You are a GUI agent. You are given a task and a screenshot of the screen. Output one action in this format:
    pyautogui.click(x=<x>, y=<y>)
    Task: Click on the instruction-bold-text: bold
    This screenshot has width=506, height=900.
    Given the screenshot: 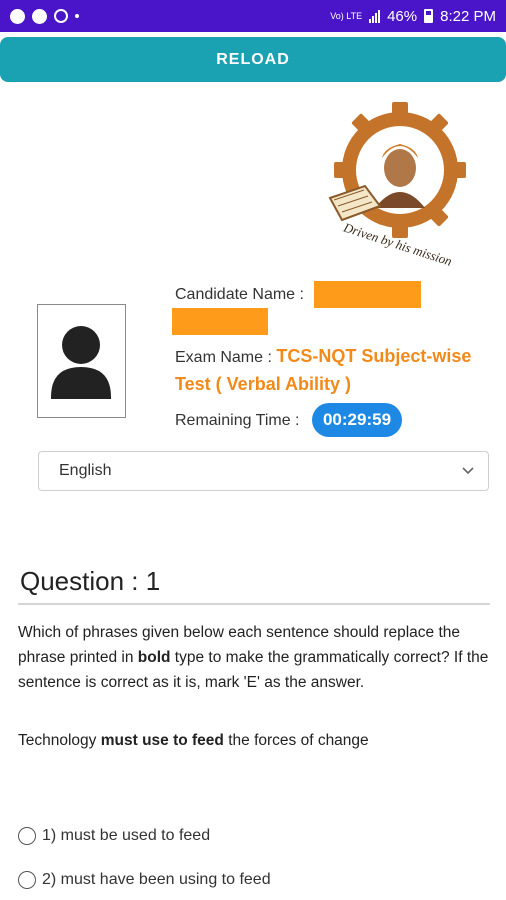 What is the action you would take?
    pyautogui.click(x=154, y=657)
    